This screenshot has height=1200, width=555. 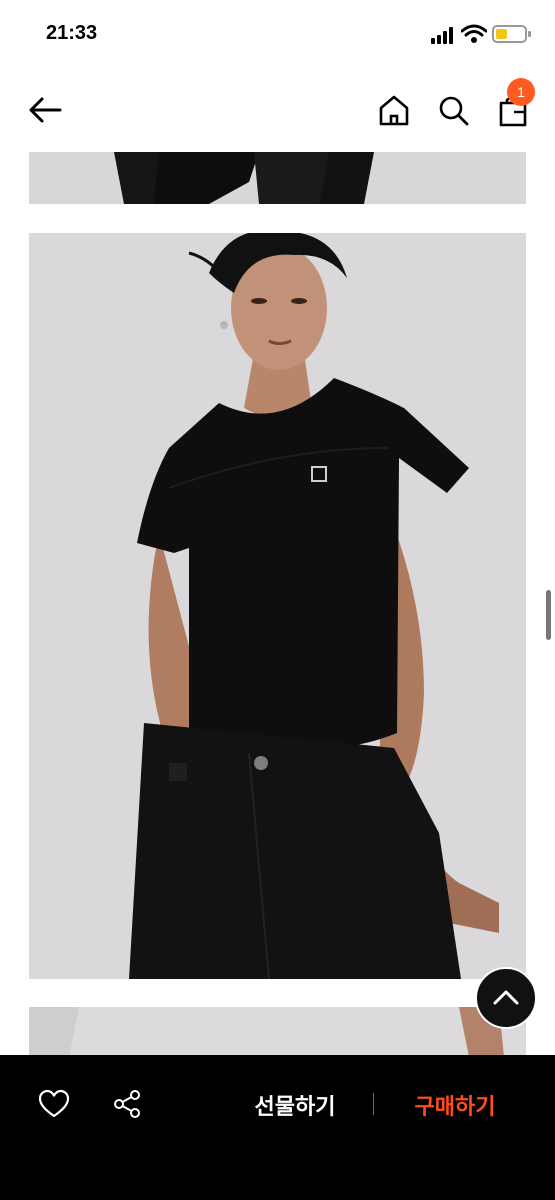 I want to click on chevron-up-icon, so click(x=506, y=997).